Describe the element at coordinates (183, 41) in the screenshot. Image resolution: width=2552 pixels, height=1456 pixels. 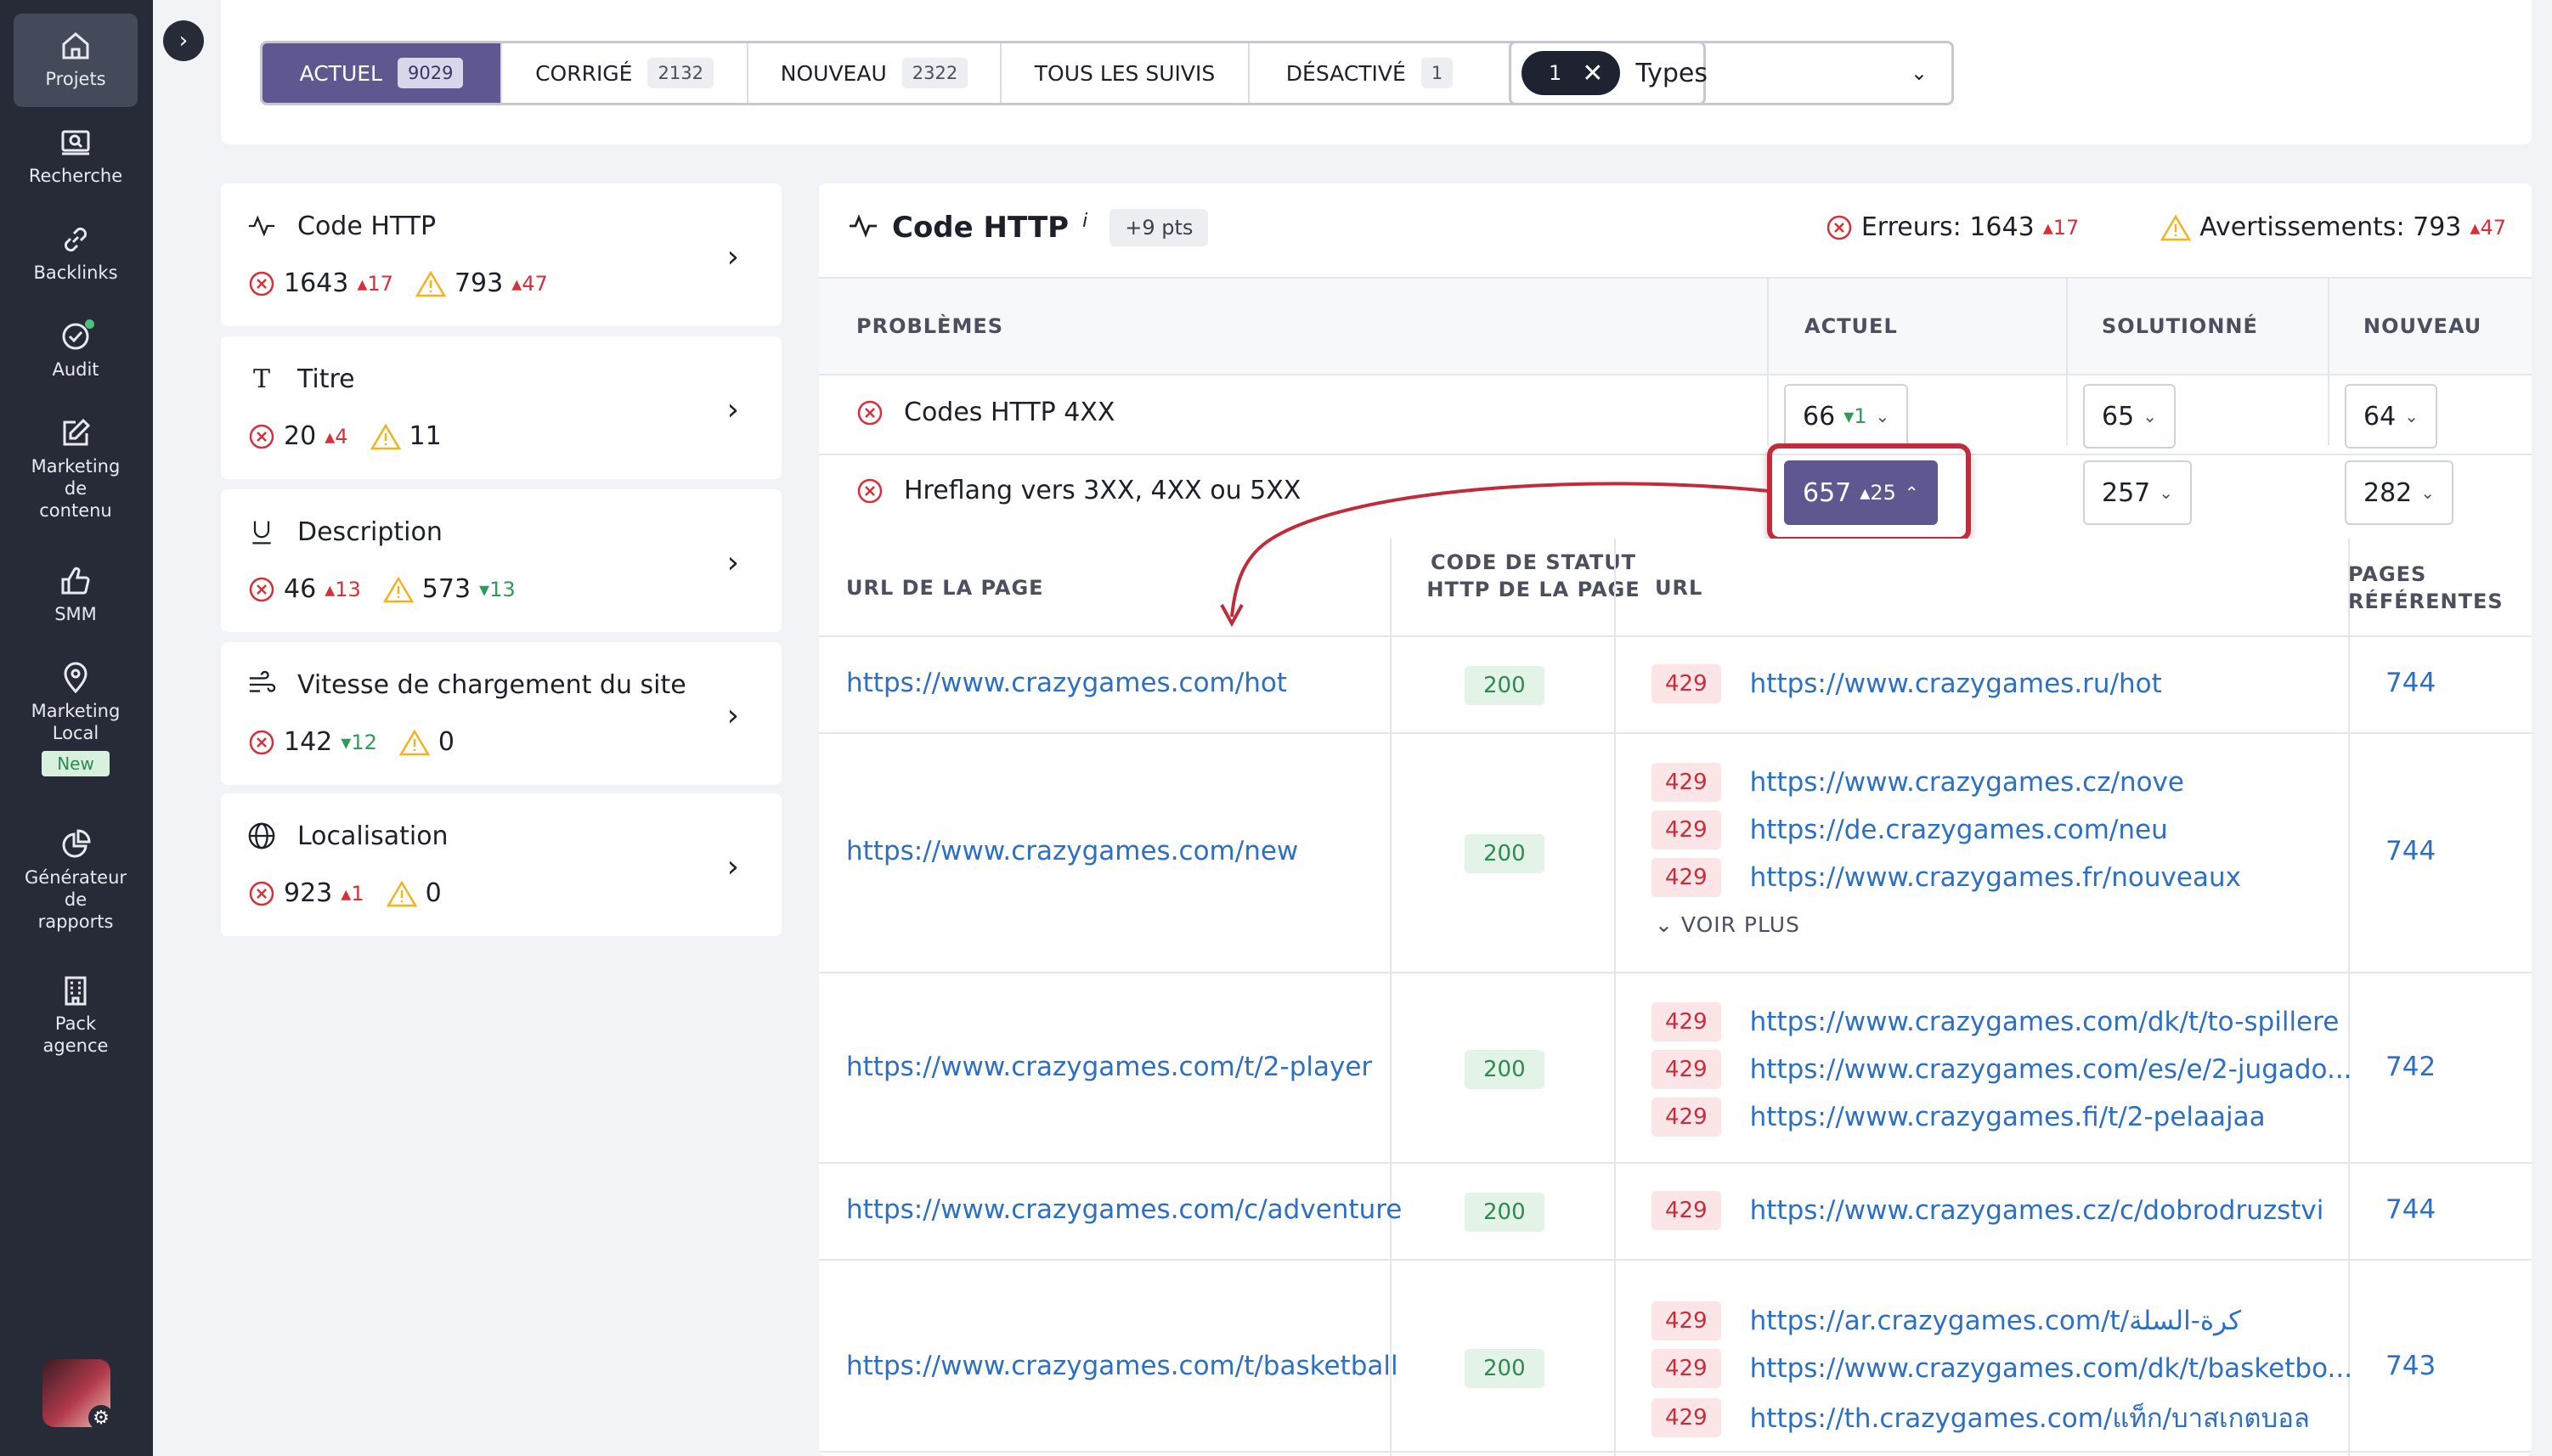
I see `sidebar-expand-button: ›` at that location.